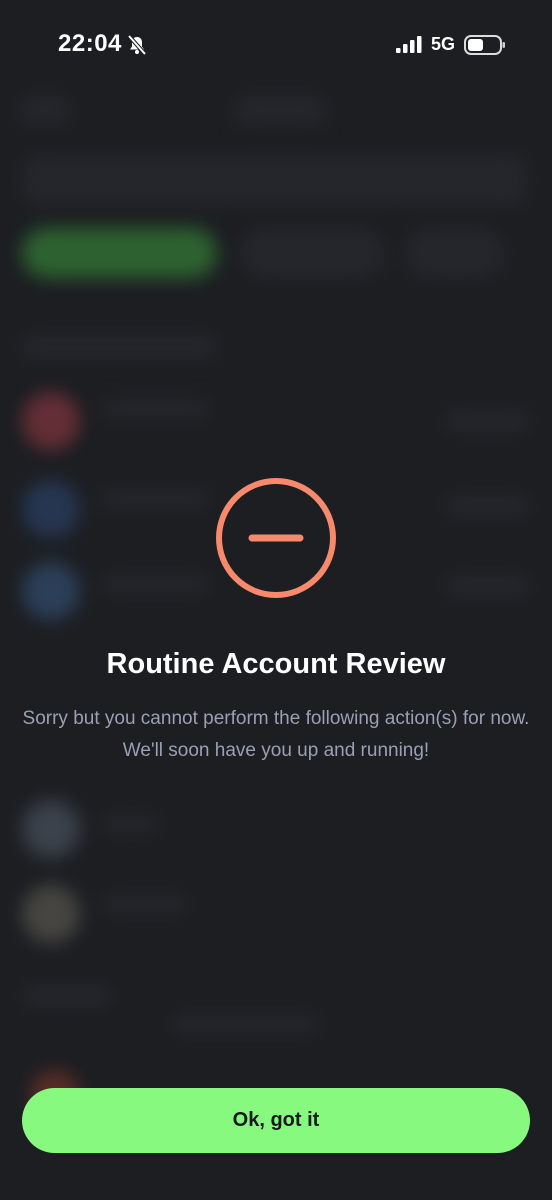 The width and height of the screenshot is (552, 1200). What do you see at coordinates (155, 499) in the screenshot?
I see `bg-row-2-text` at bounding box center [155, 499].